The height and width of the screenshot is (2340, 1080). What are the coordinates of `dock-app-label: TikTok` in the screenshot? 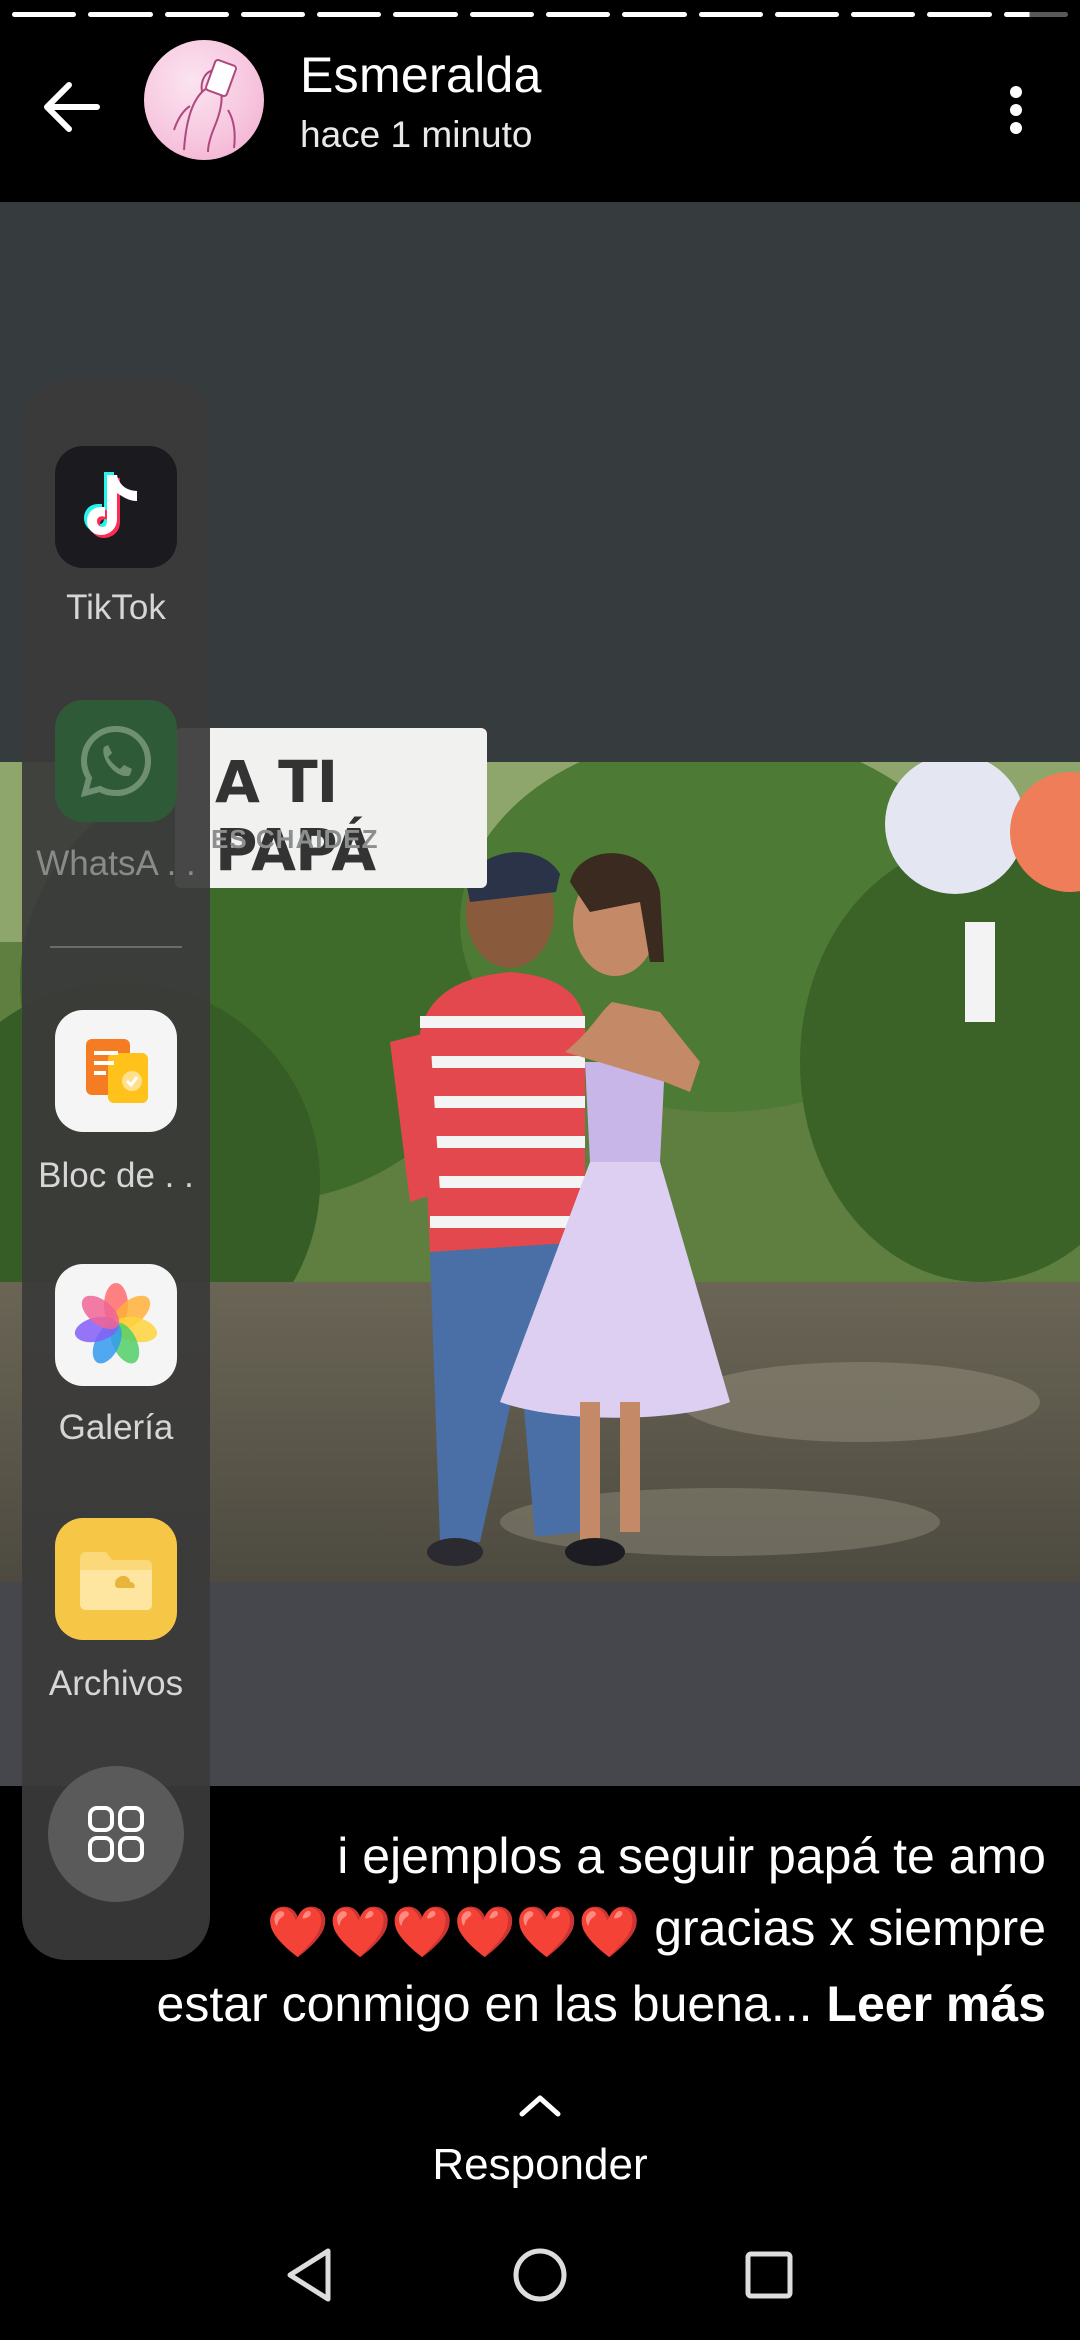 It's located at (116, 607).